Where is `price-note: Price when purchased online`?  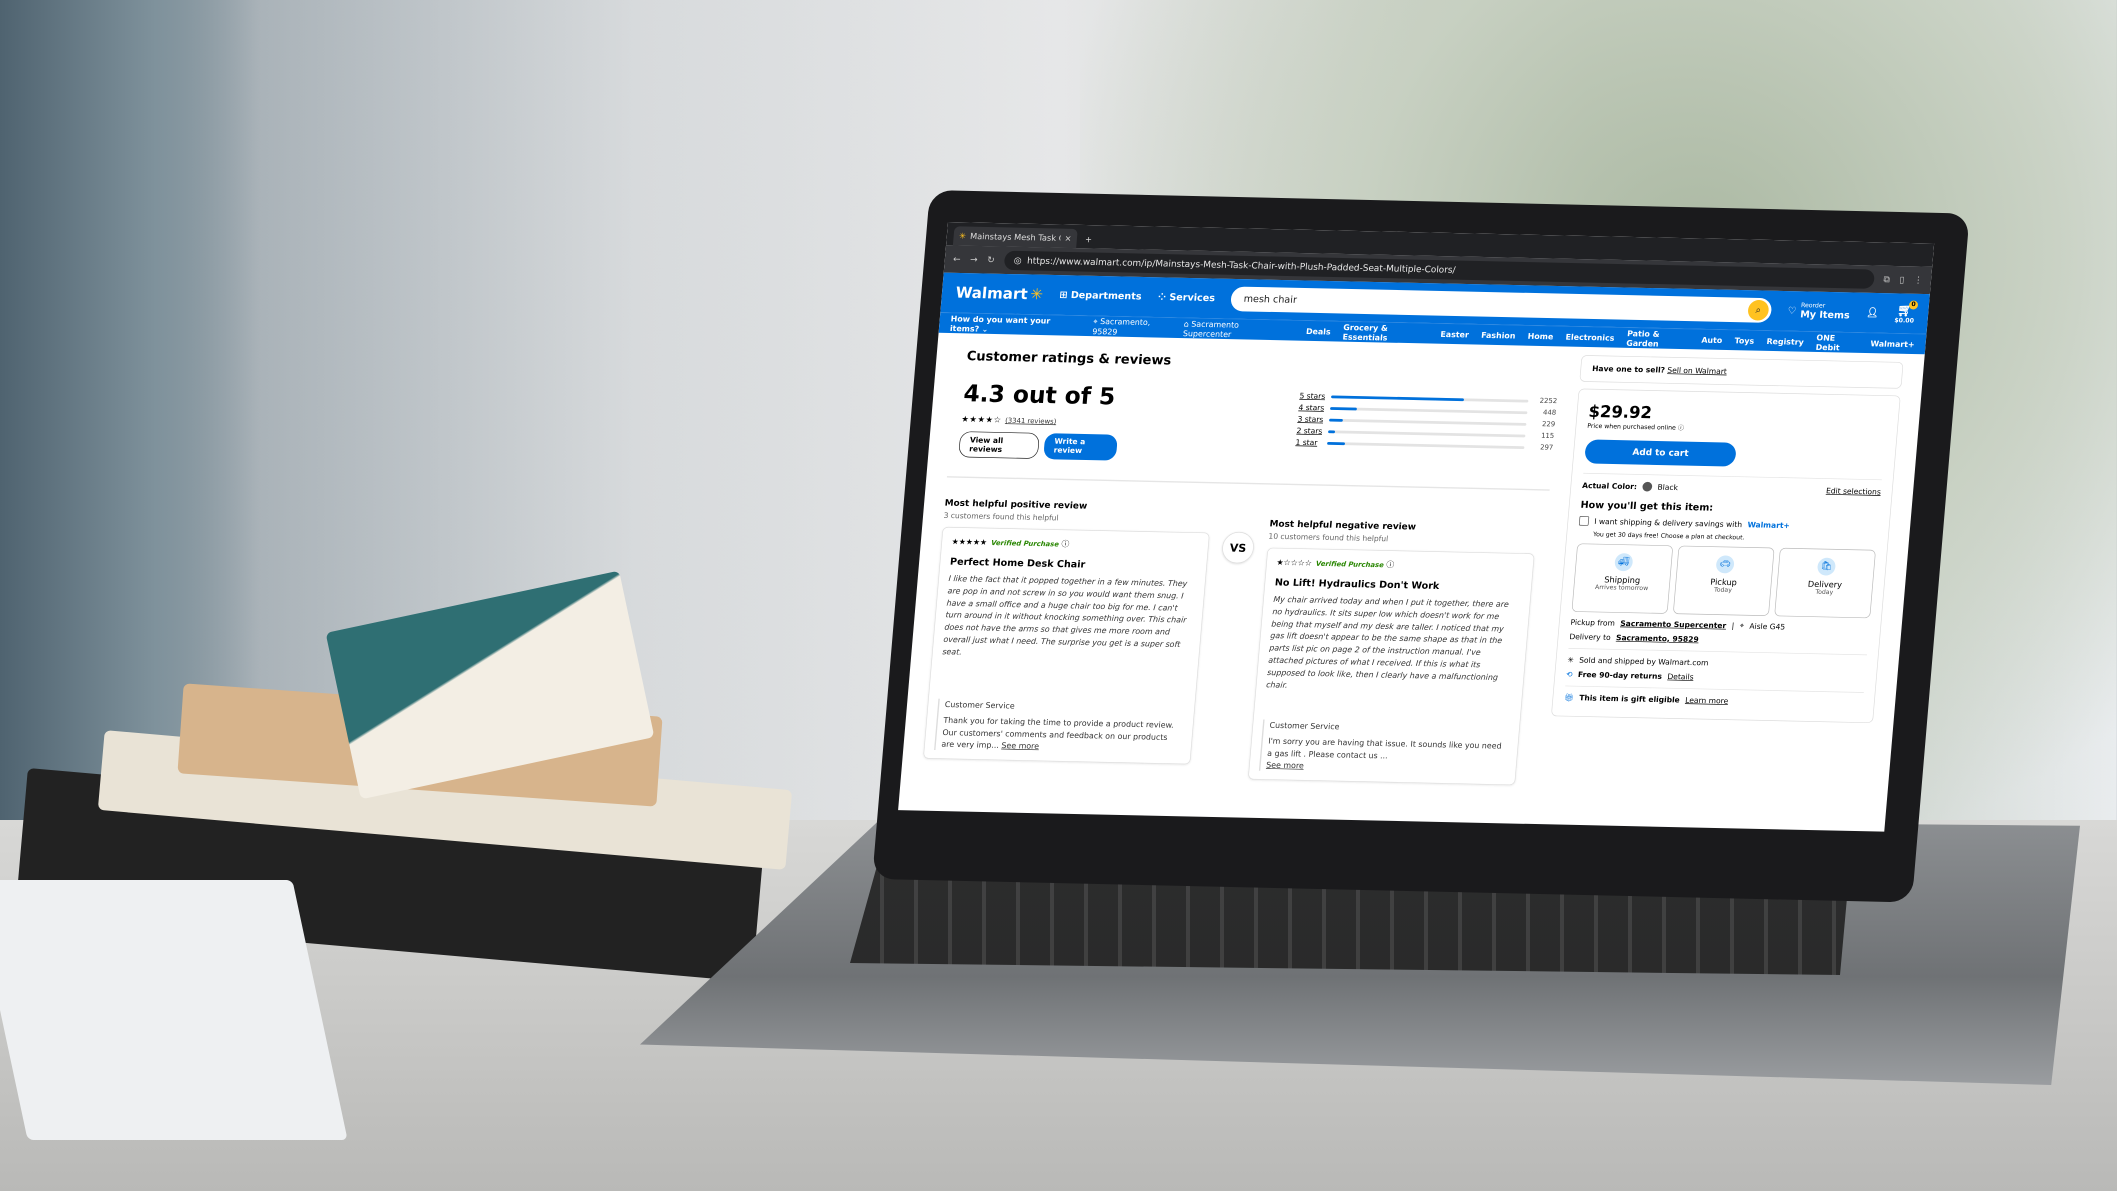 price-note: Price when purchased online is located at coordinates (1631, 427).